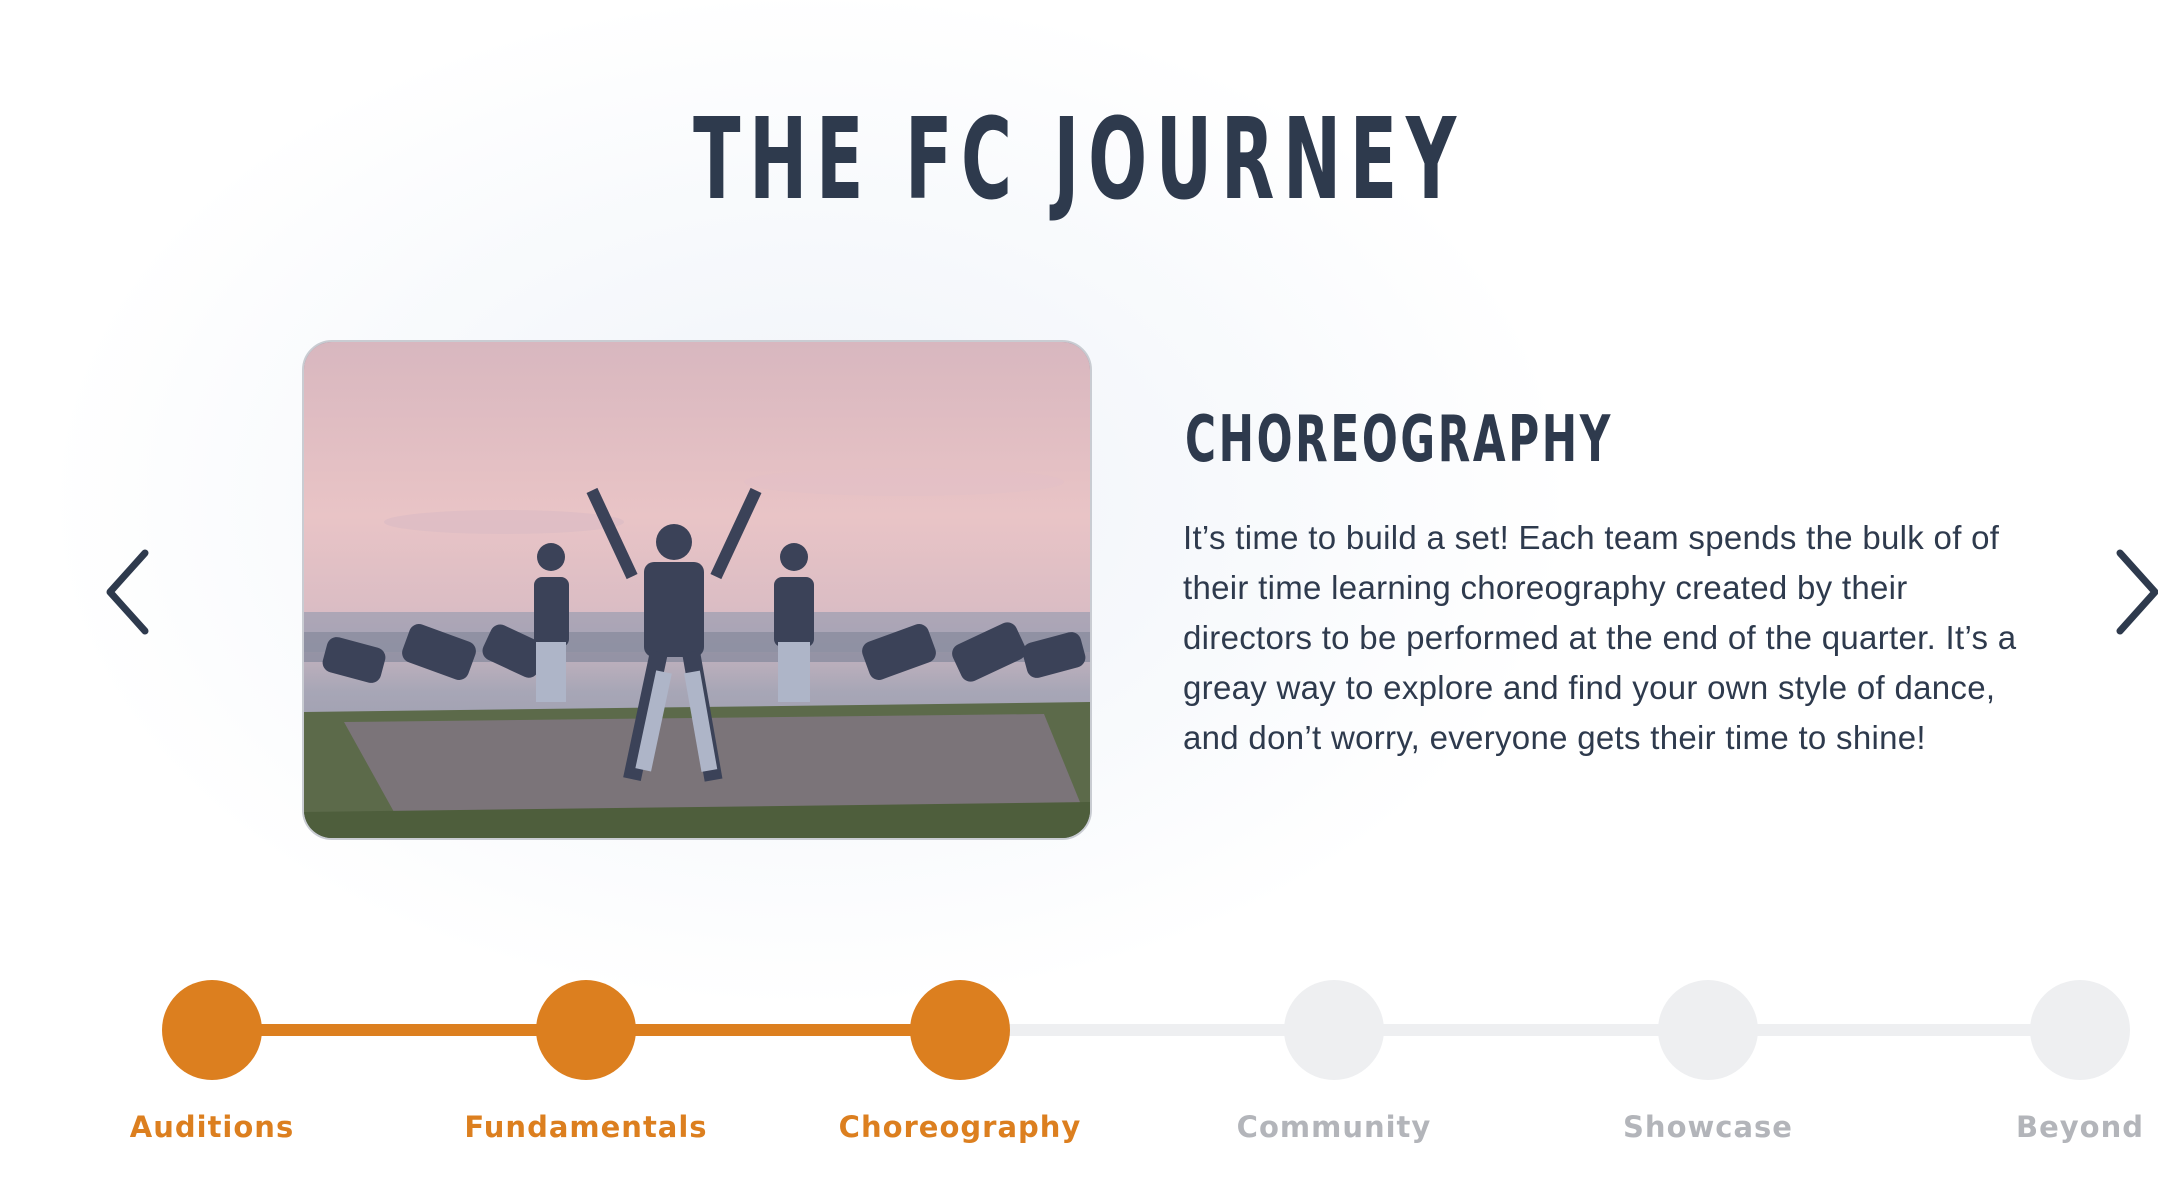 Image resolution: width=2158 pixels, height=1182 pixels. I want to click on timeline-step-fundamentals: Fundamentals, so click(586, 1060).